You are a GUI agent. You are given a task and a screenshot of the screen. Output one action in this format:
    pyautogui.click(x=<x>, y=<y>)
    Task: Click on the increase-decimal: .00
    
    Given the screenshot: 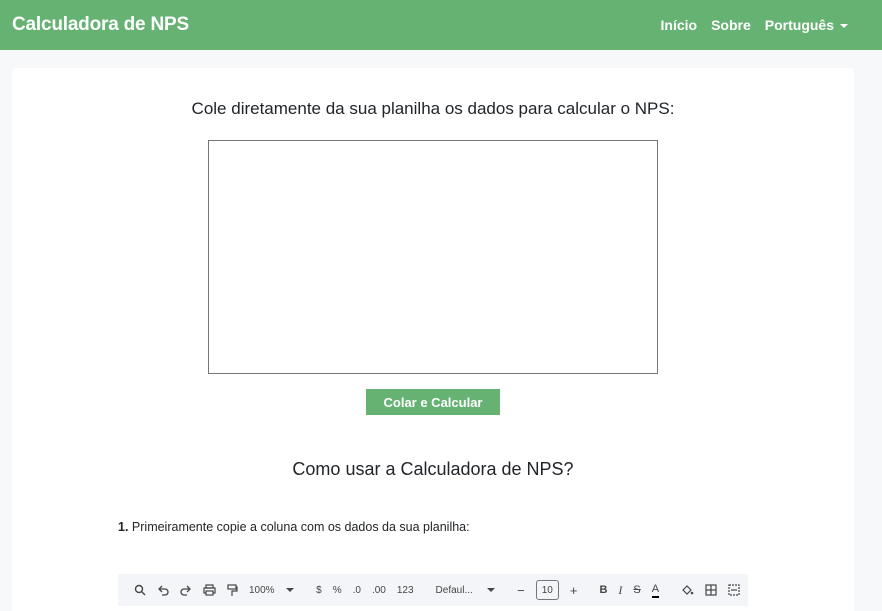 What is the action you would take?
    pyautogui.click(x=378, y=590)
    